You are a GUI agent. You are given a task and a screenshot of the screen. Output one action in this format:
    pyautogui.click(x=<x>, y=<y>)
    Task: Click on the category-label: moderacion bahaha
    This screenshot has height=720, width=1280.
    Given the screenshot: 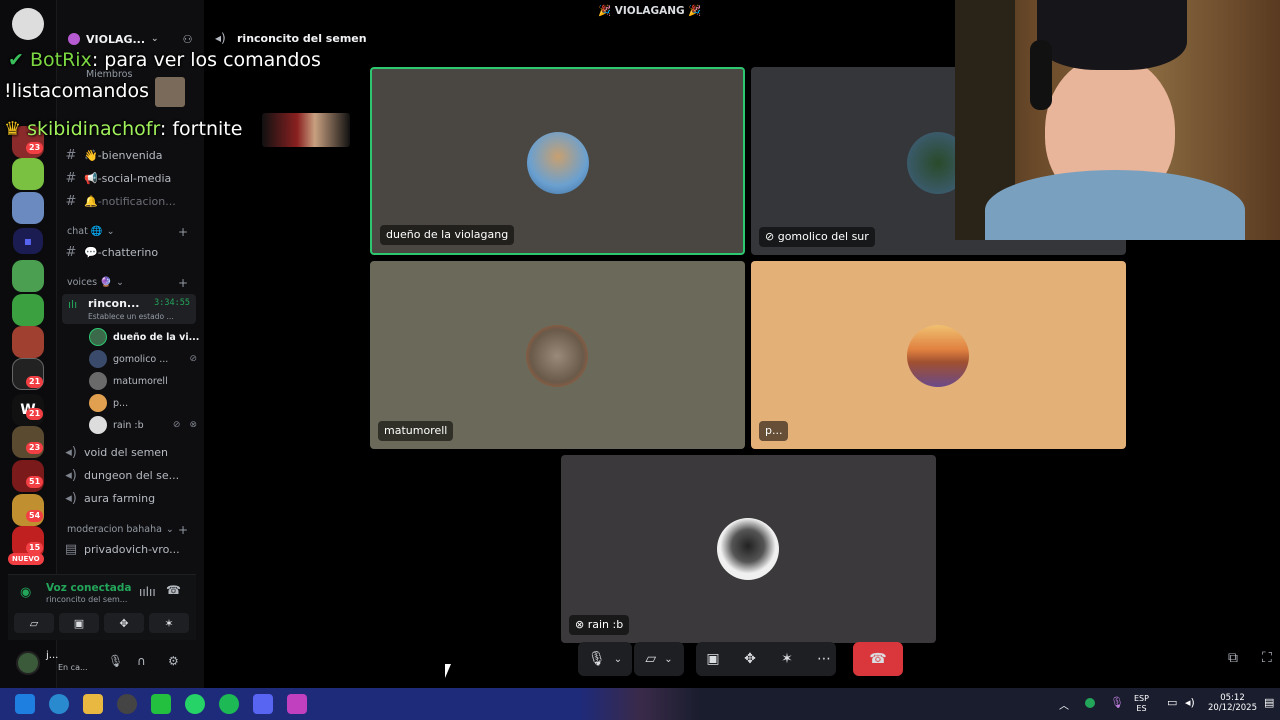 What is the action you would take?
    pyautogui.click(x=114, y=529)
    